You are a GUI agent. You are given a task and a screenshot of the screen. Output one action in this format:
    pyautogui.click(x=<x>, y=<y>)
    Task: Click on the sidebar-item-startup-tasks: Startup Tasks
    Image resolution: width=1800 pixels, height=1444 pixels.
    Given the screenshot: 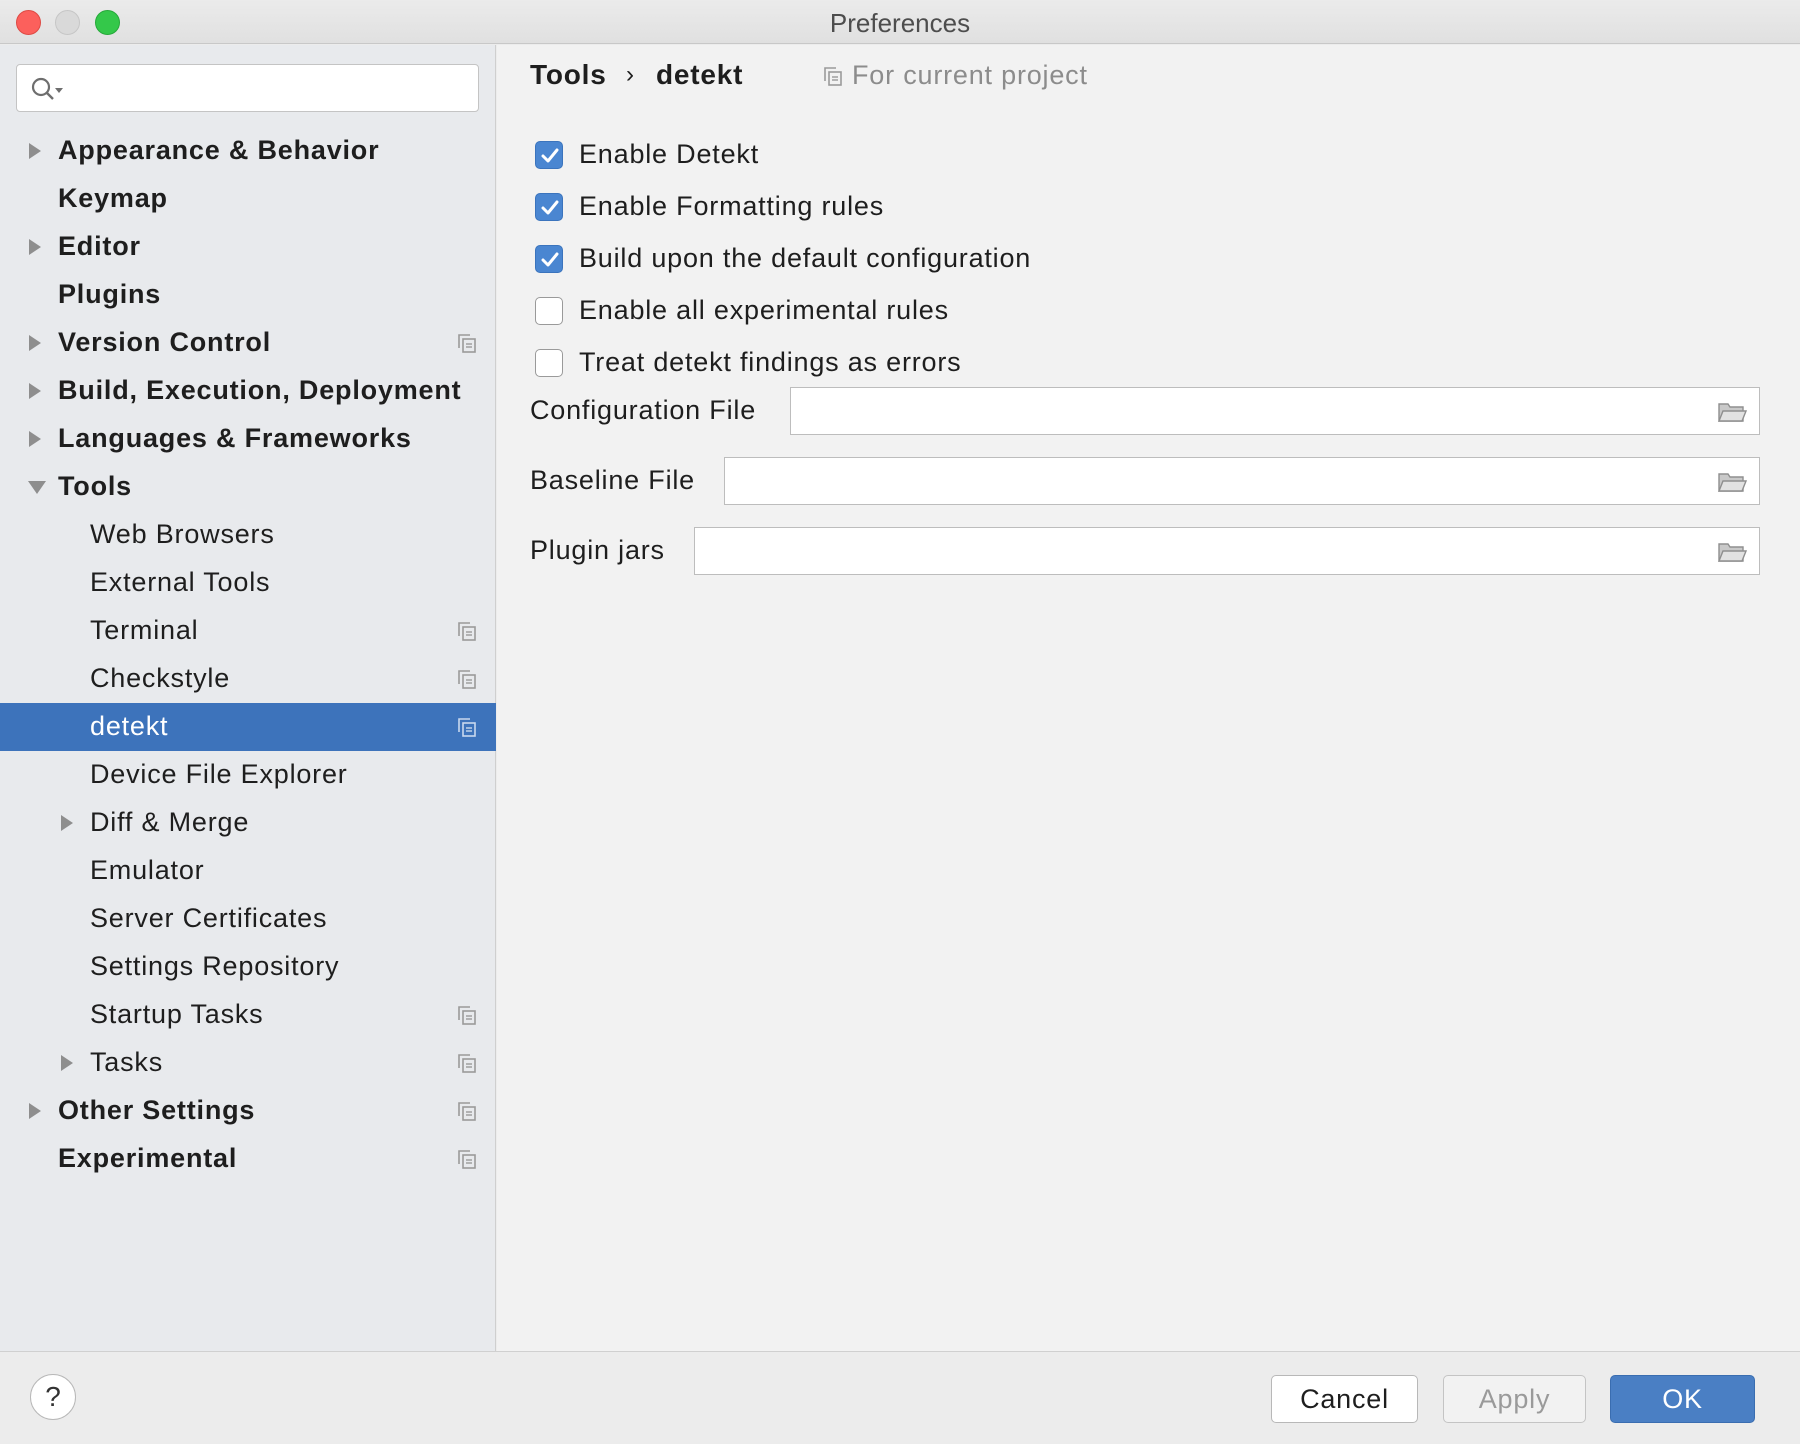 What is the action you would take?
    pyautogui.click(x=248, y=1015)
    